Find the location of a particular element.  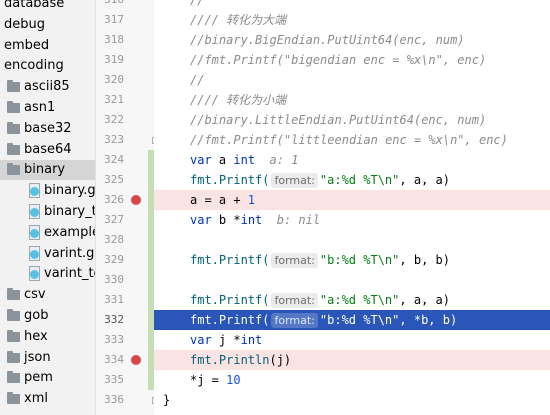

tree-item-pem: pem is located at coordinates (47, 378).